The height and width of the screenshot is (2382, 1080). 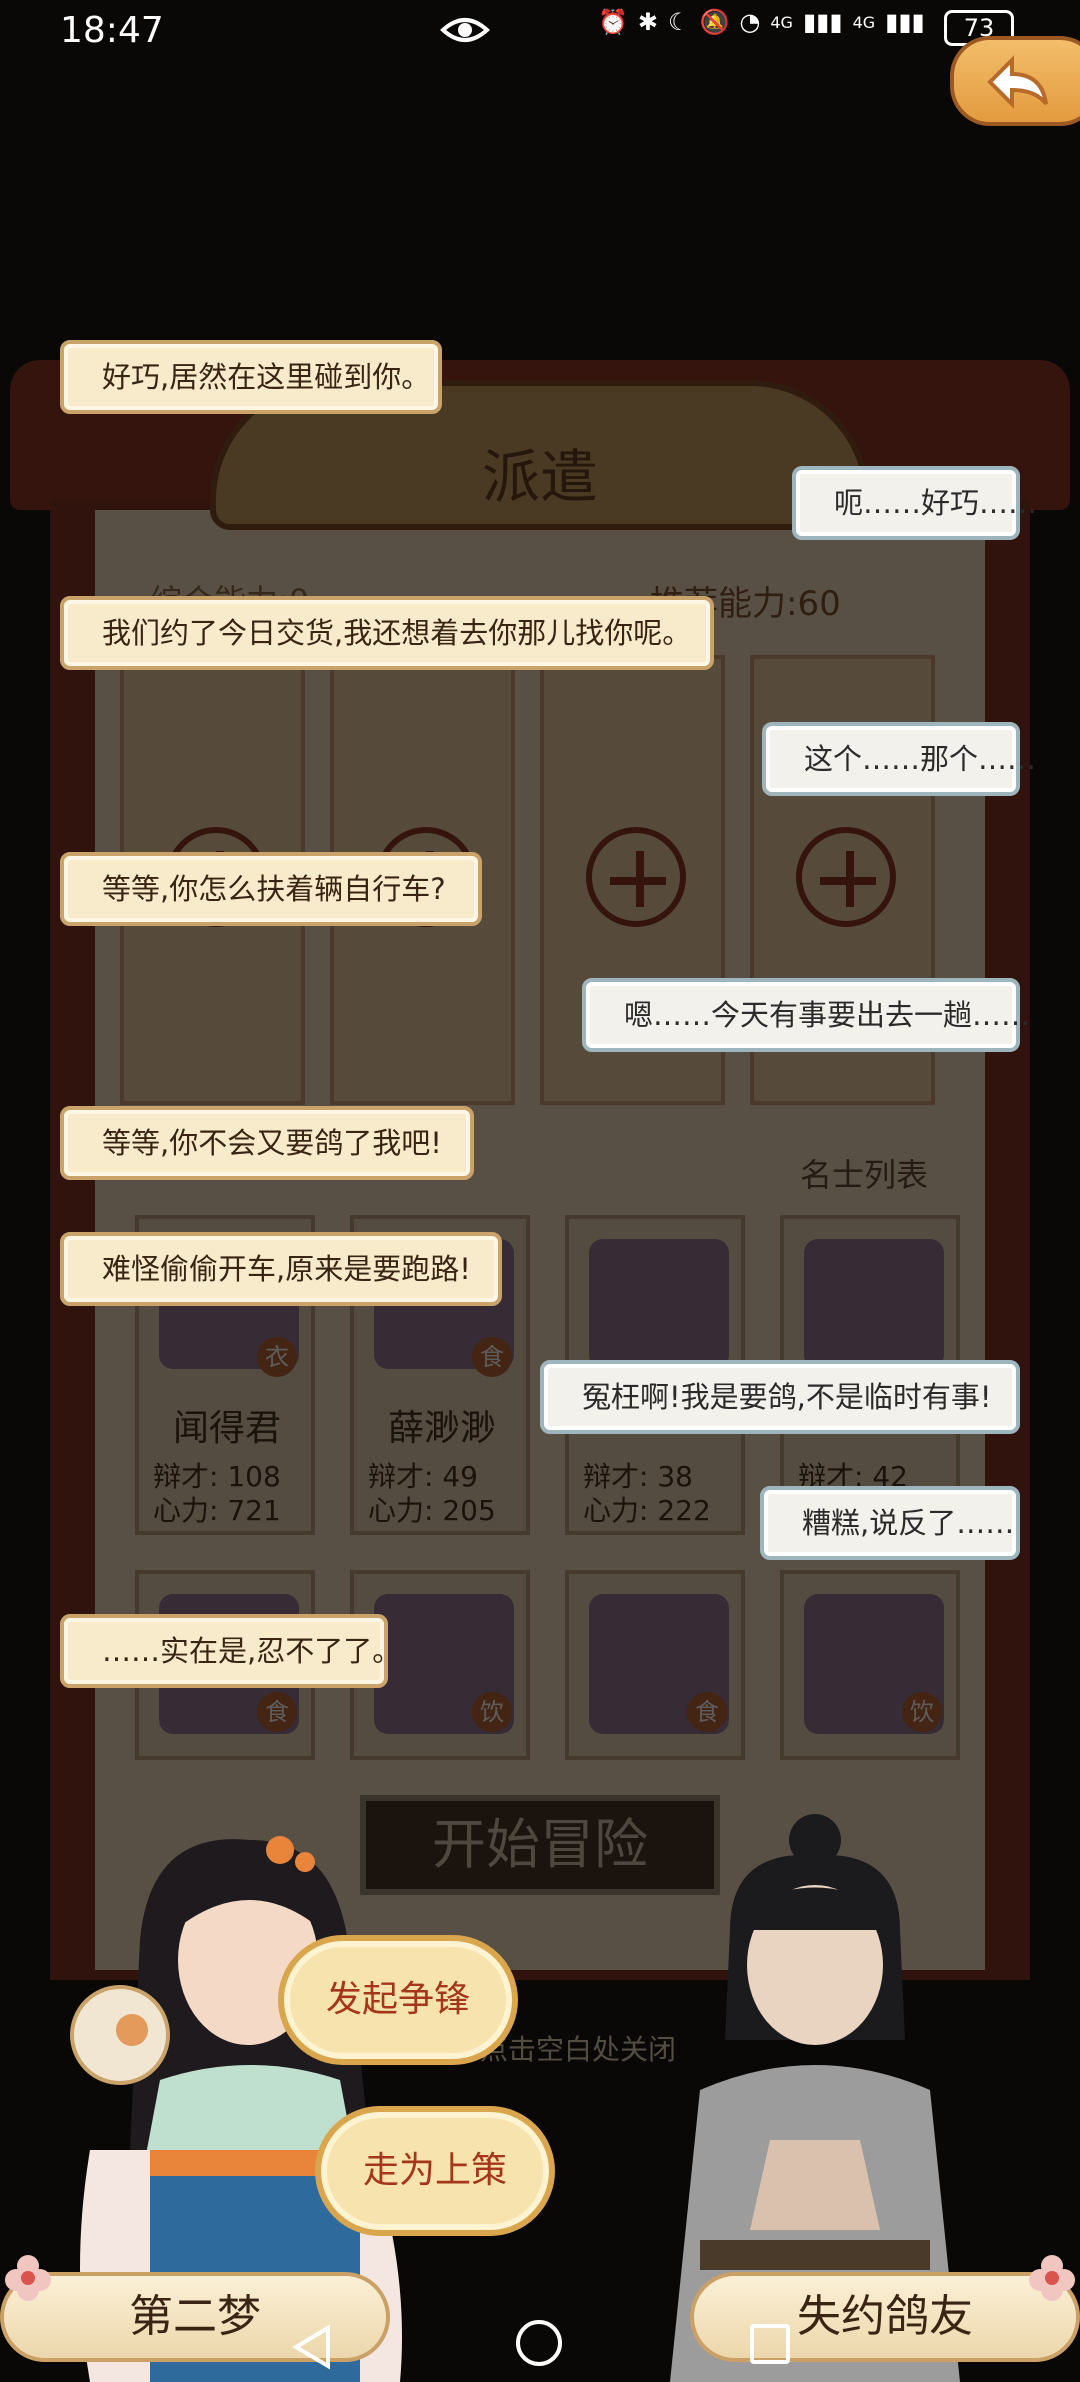 What do you see at coordinates (441, 1428) in the screenshot?
I see `celebrity-name: 薛渺渺` at bounding box center [441, 1428].